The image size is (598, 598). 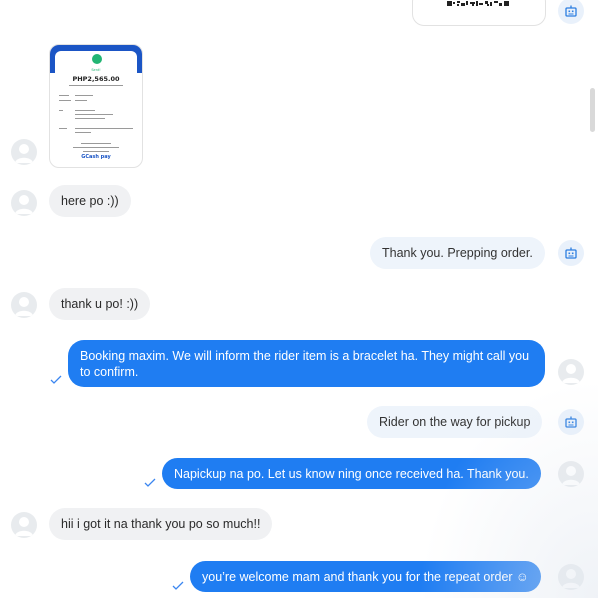 What do you see at coordinates (96, 79) in the screenshot?
I see `receipt-amount: PHP2,565.00` at bounding box center [96, 79].